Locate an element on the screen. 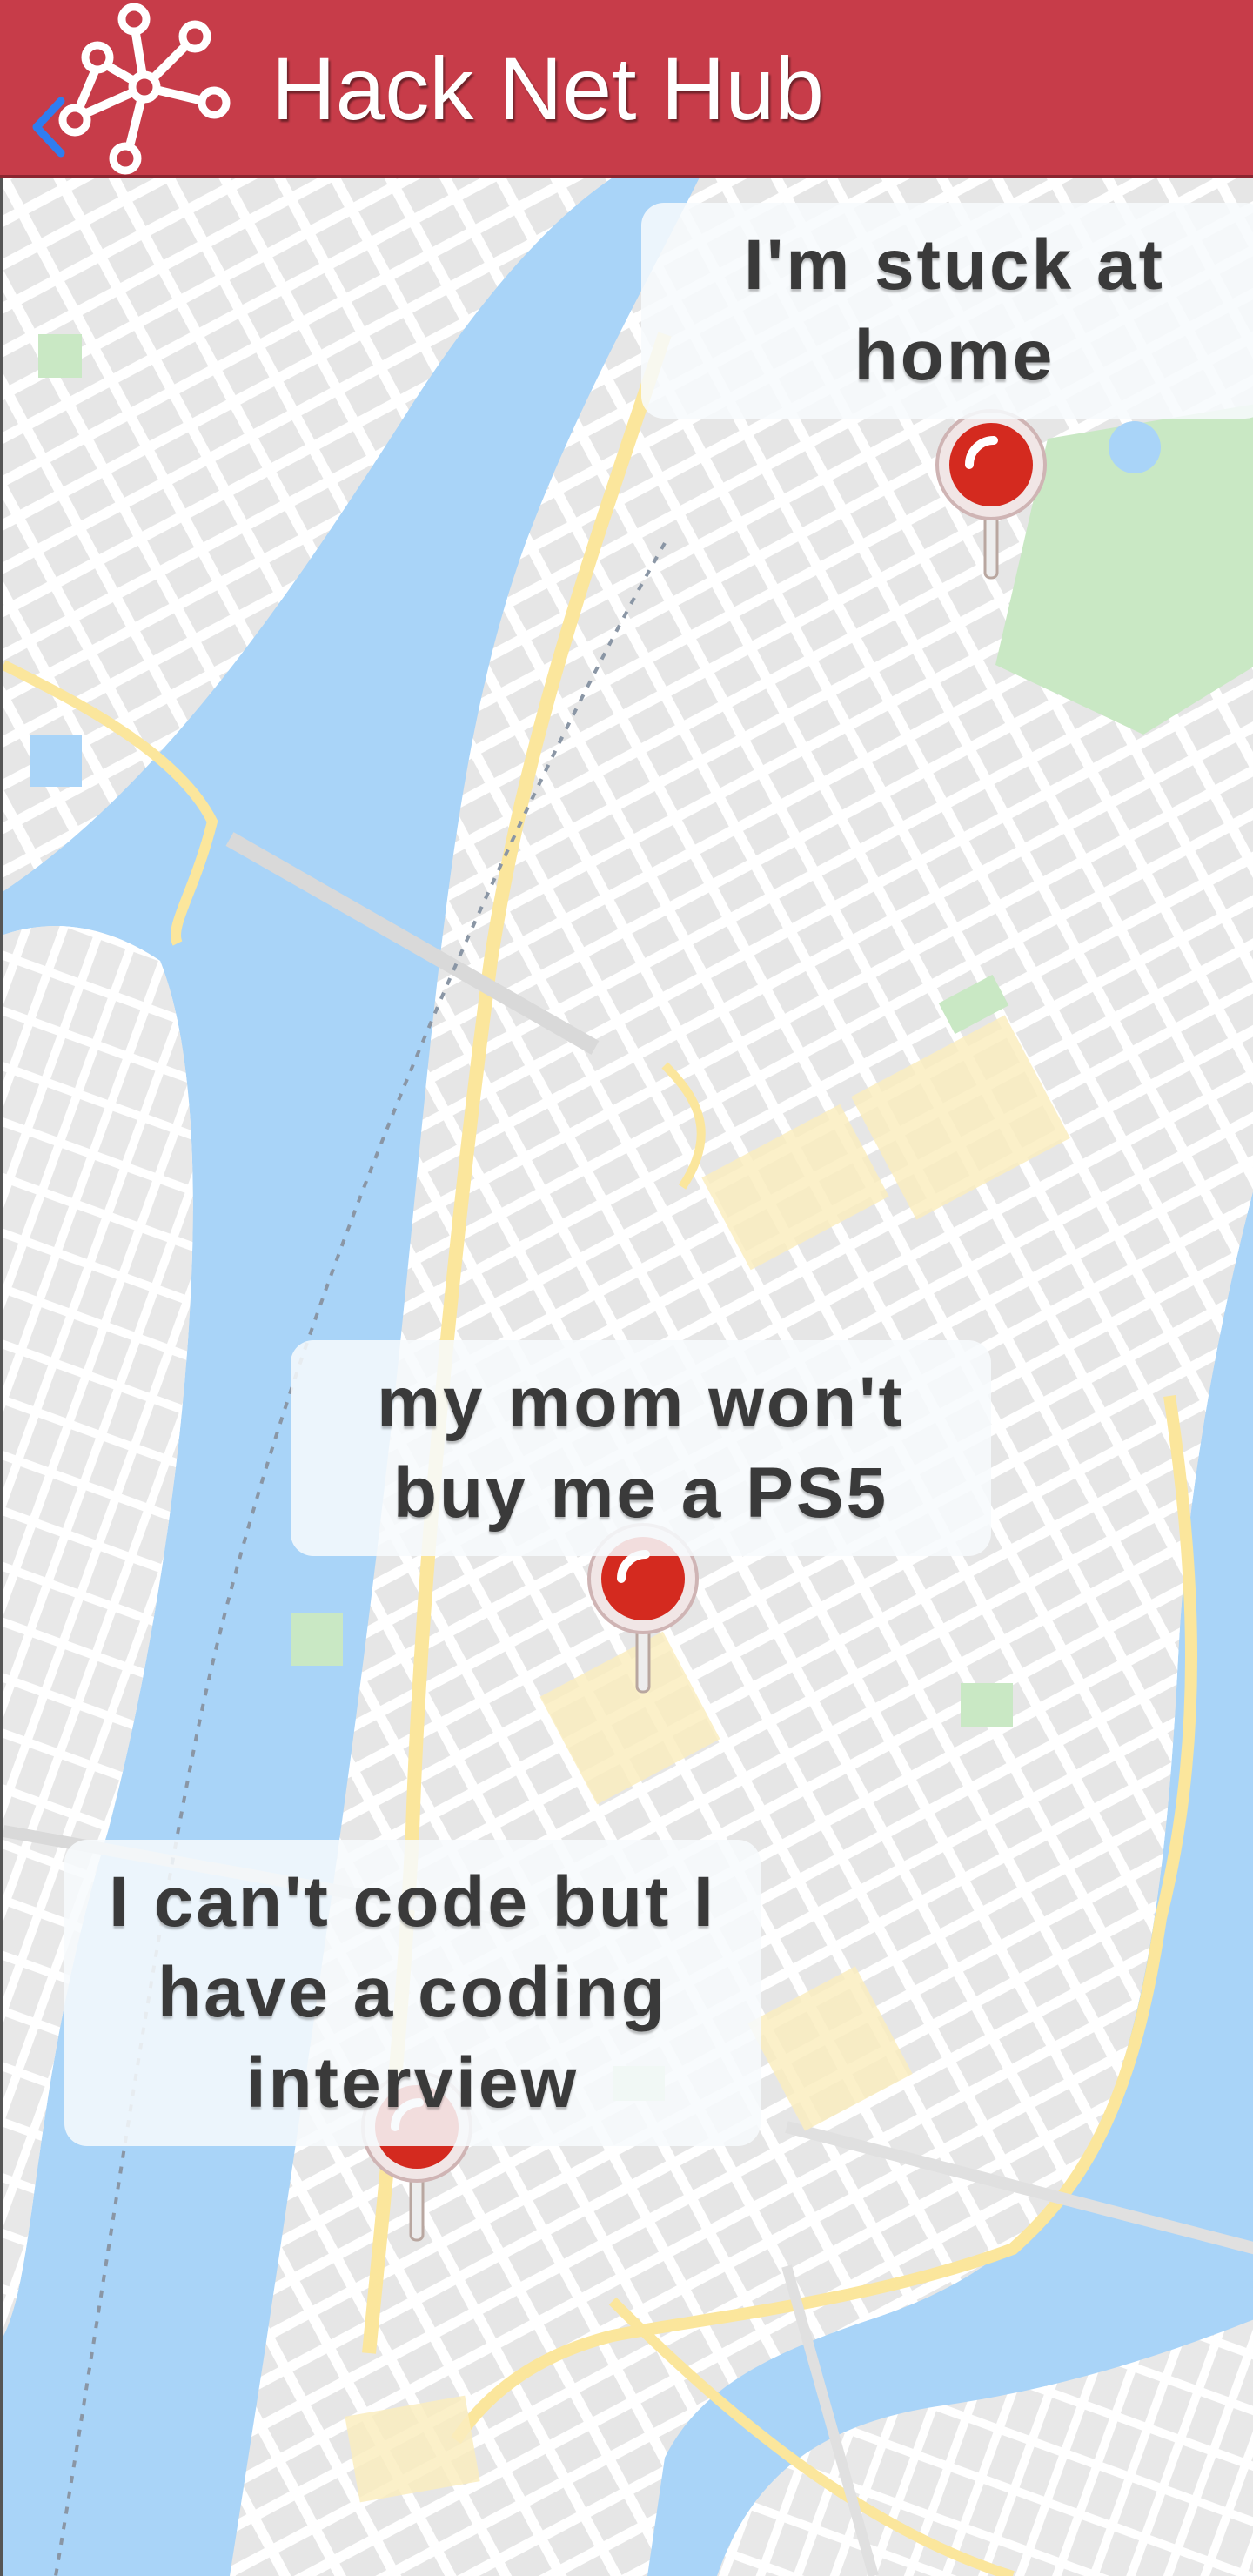 This screenshot has height=2576, width=1253. pin-label: my mom won't buy me a PS5 is located at coordinates (641, 1448).